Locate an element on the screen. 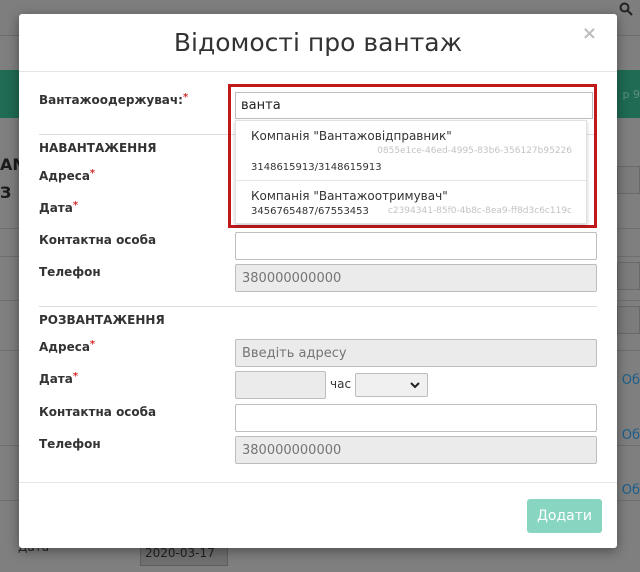  suggestion-id: c2394341-85f0-4b8c-8ea9-ff8d3c6c119c is located at coordinates (479, 211).